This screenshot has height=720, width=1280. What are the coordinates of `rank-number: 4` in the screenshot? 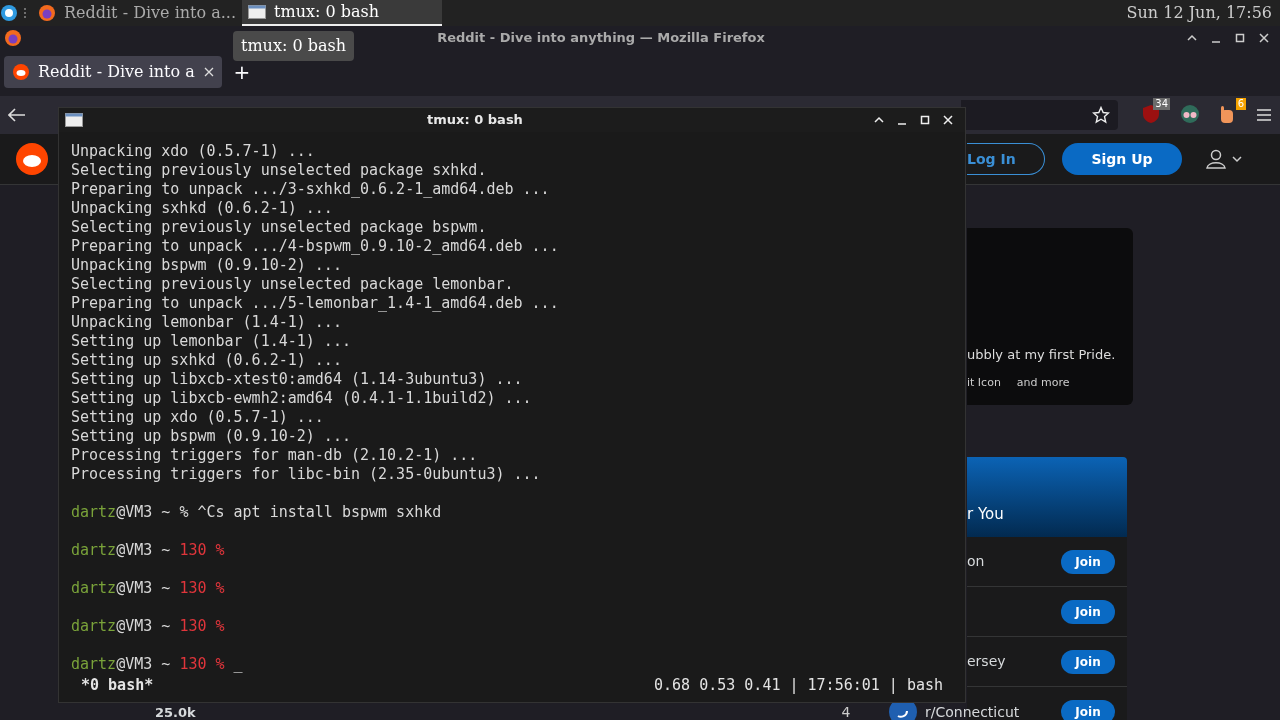 It's located at (846, 711).